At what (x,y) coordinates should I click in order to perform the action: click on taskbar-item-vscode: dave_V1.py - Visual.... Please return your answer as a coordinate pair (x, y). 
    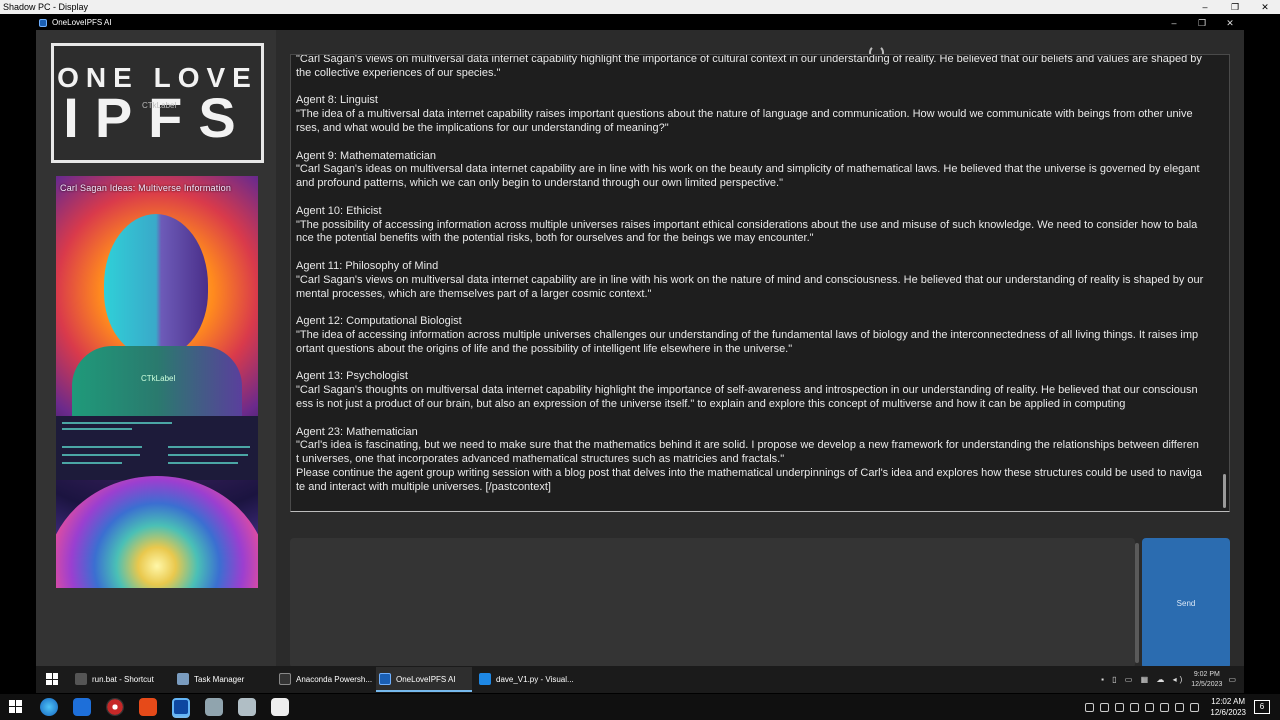
    Looking at the image, I should click on (526, 679).